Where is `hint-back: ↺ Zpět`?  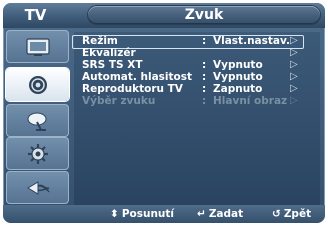 hint-back: ↺ Zpět is located at coordinates (291, 214).